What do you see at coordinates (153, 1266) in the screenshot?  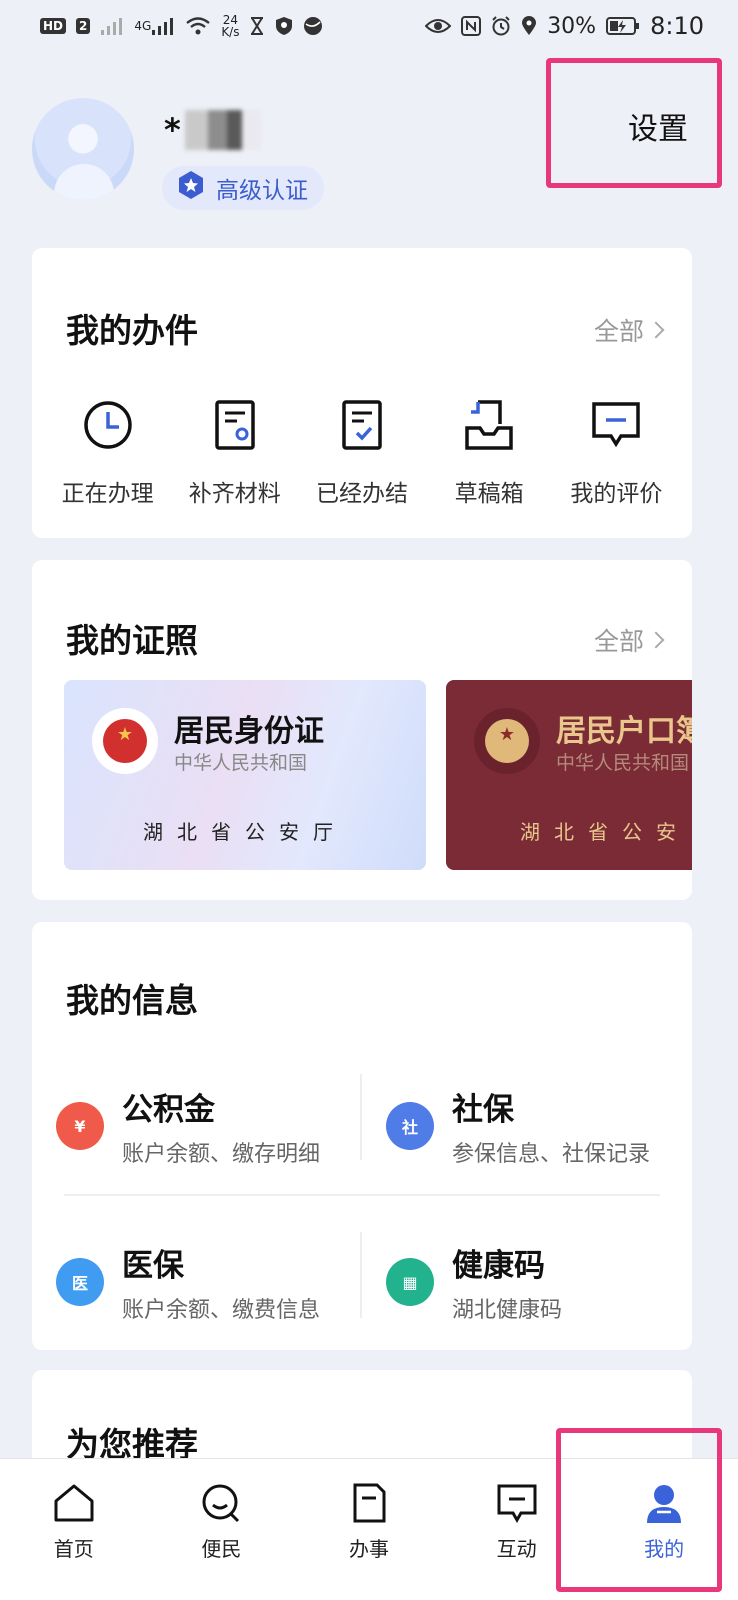 I see `info-title: 医保` at bounding box center [153, 1266].